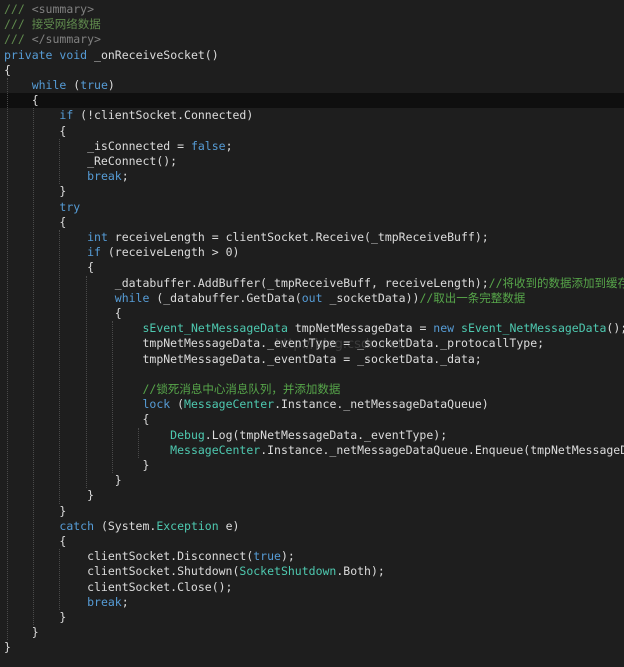 The image size is (624, 667). Describe the element at coordinates (187, 434) in the screenshot. I see `code-token: Debug` at that location.